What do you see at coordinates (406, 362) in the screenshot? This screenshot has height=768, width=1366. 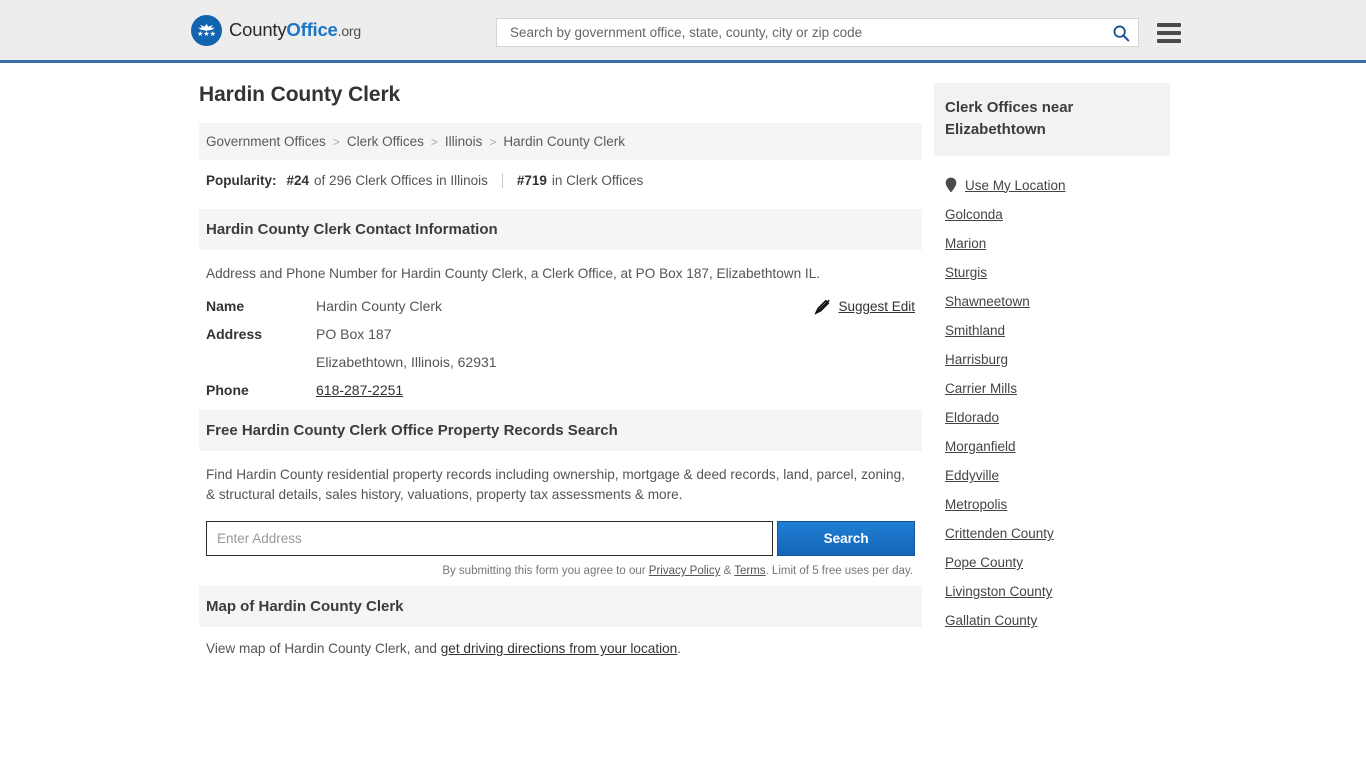 I see `contact-value-address-line2: Elizabethtown, Illinois, 62931` at bounding box center [406, 362].